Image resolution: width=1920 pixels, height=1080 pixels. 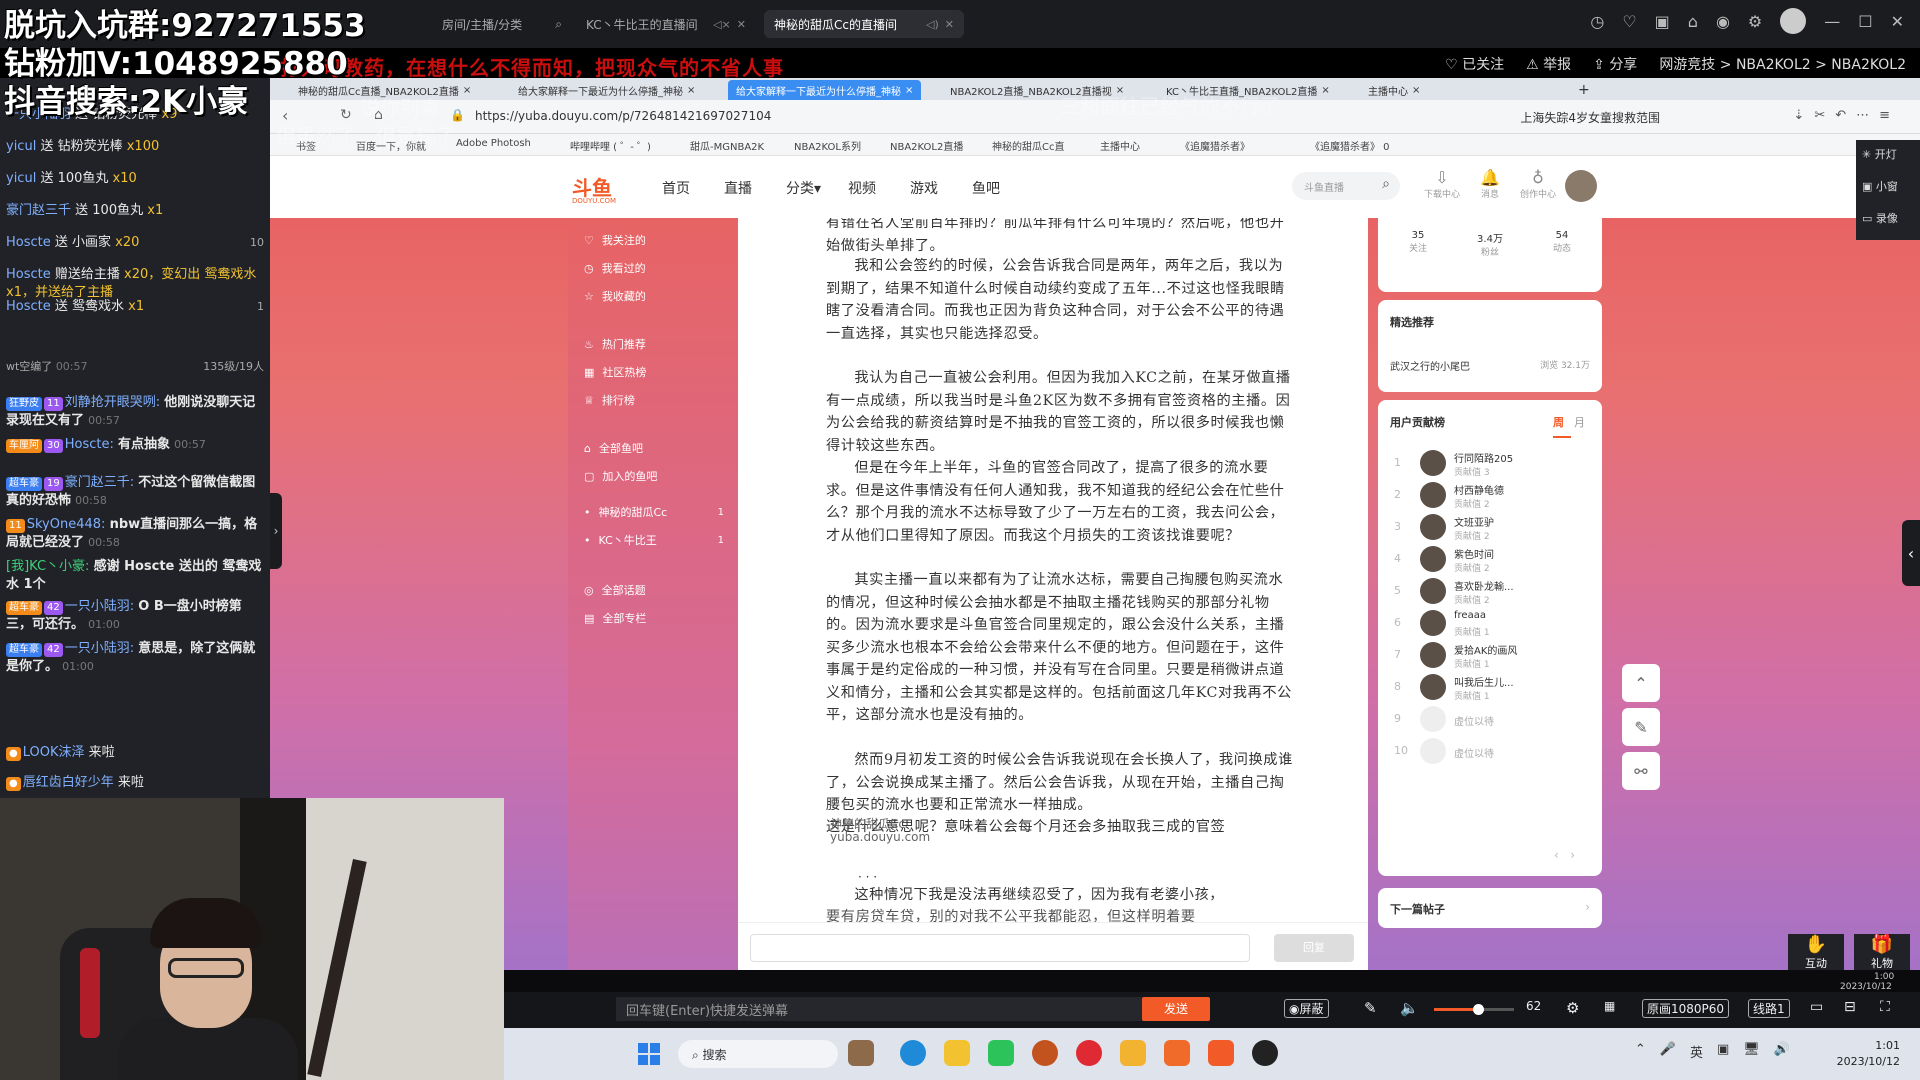 What do you see at coordinates (1850, 1007) in the screenshot?
I see `widescreen-icon: ⊟` at bounding box center [1850, 1007].